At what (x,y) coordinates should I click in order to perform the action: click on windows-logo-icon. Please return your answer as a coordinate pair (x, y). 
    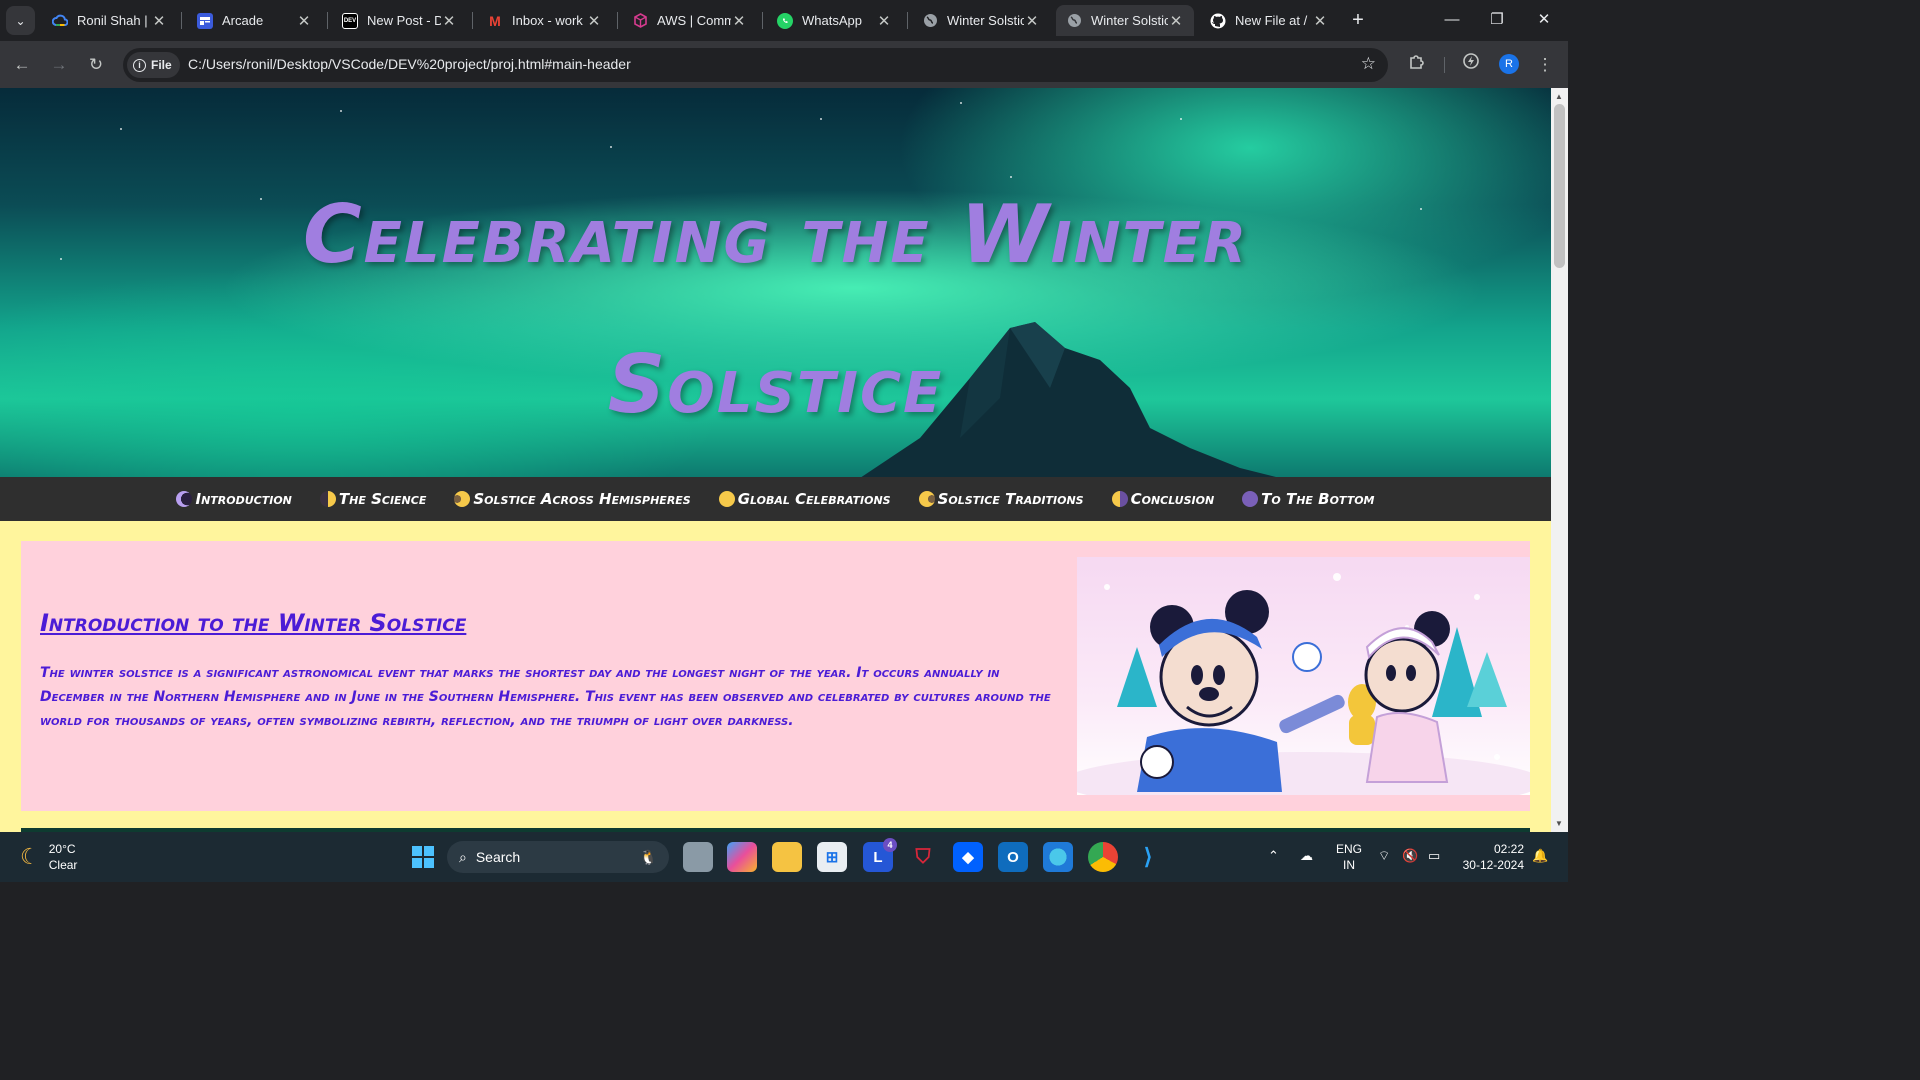
    Looking at the image, I should click on (423, 857).